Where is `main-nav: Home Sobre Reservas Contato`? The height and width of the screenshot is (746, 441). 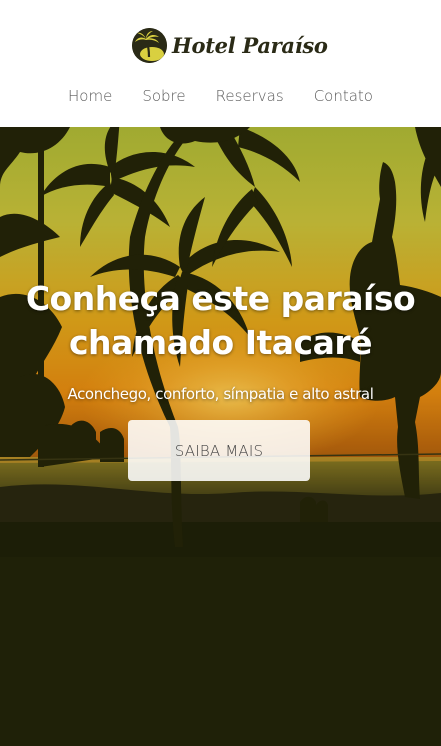 main-nav: Home Sobre Reservas Contato is located at coordinates (220, 97).